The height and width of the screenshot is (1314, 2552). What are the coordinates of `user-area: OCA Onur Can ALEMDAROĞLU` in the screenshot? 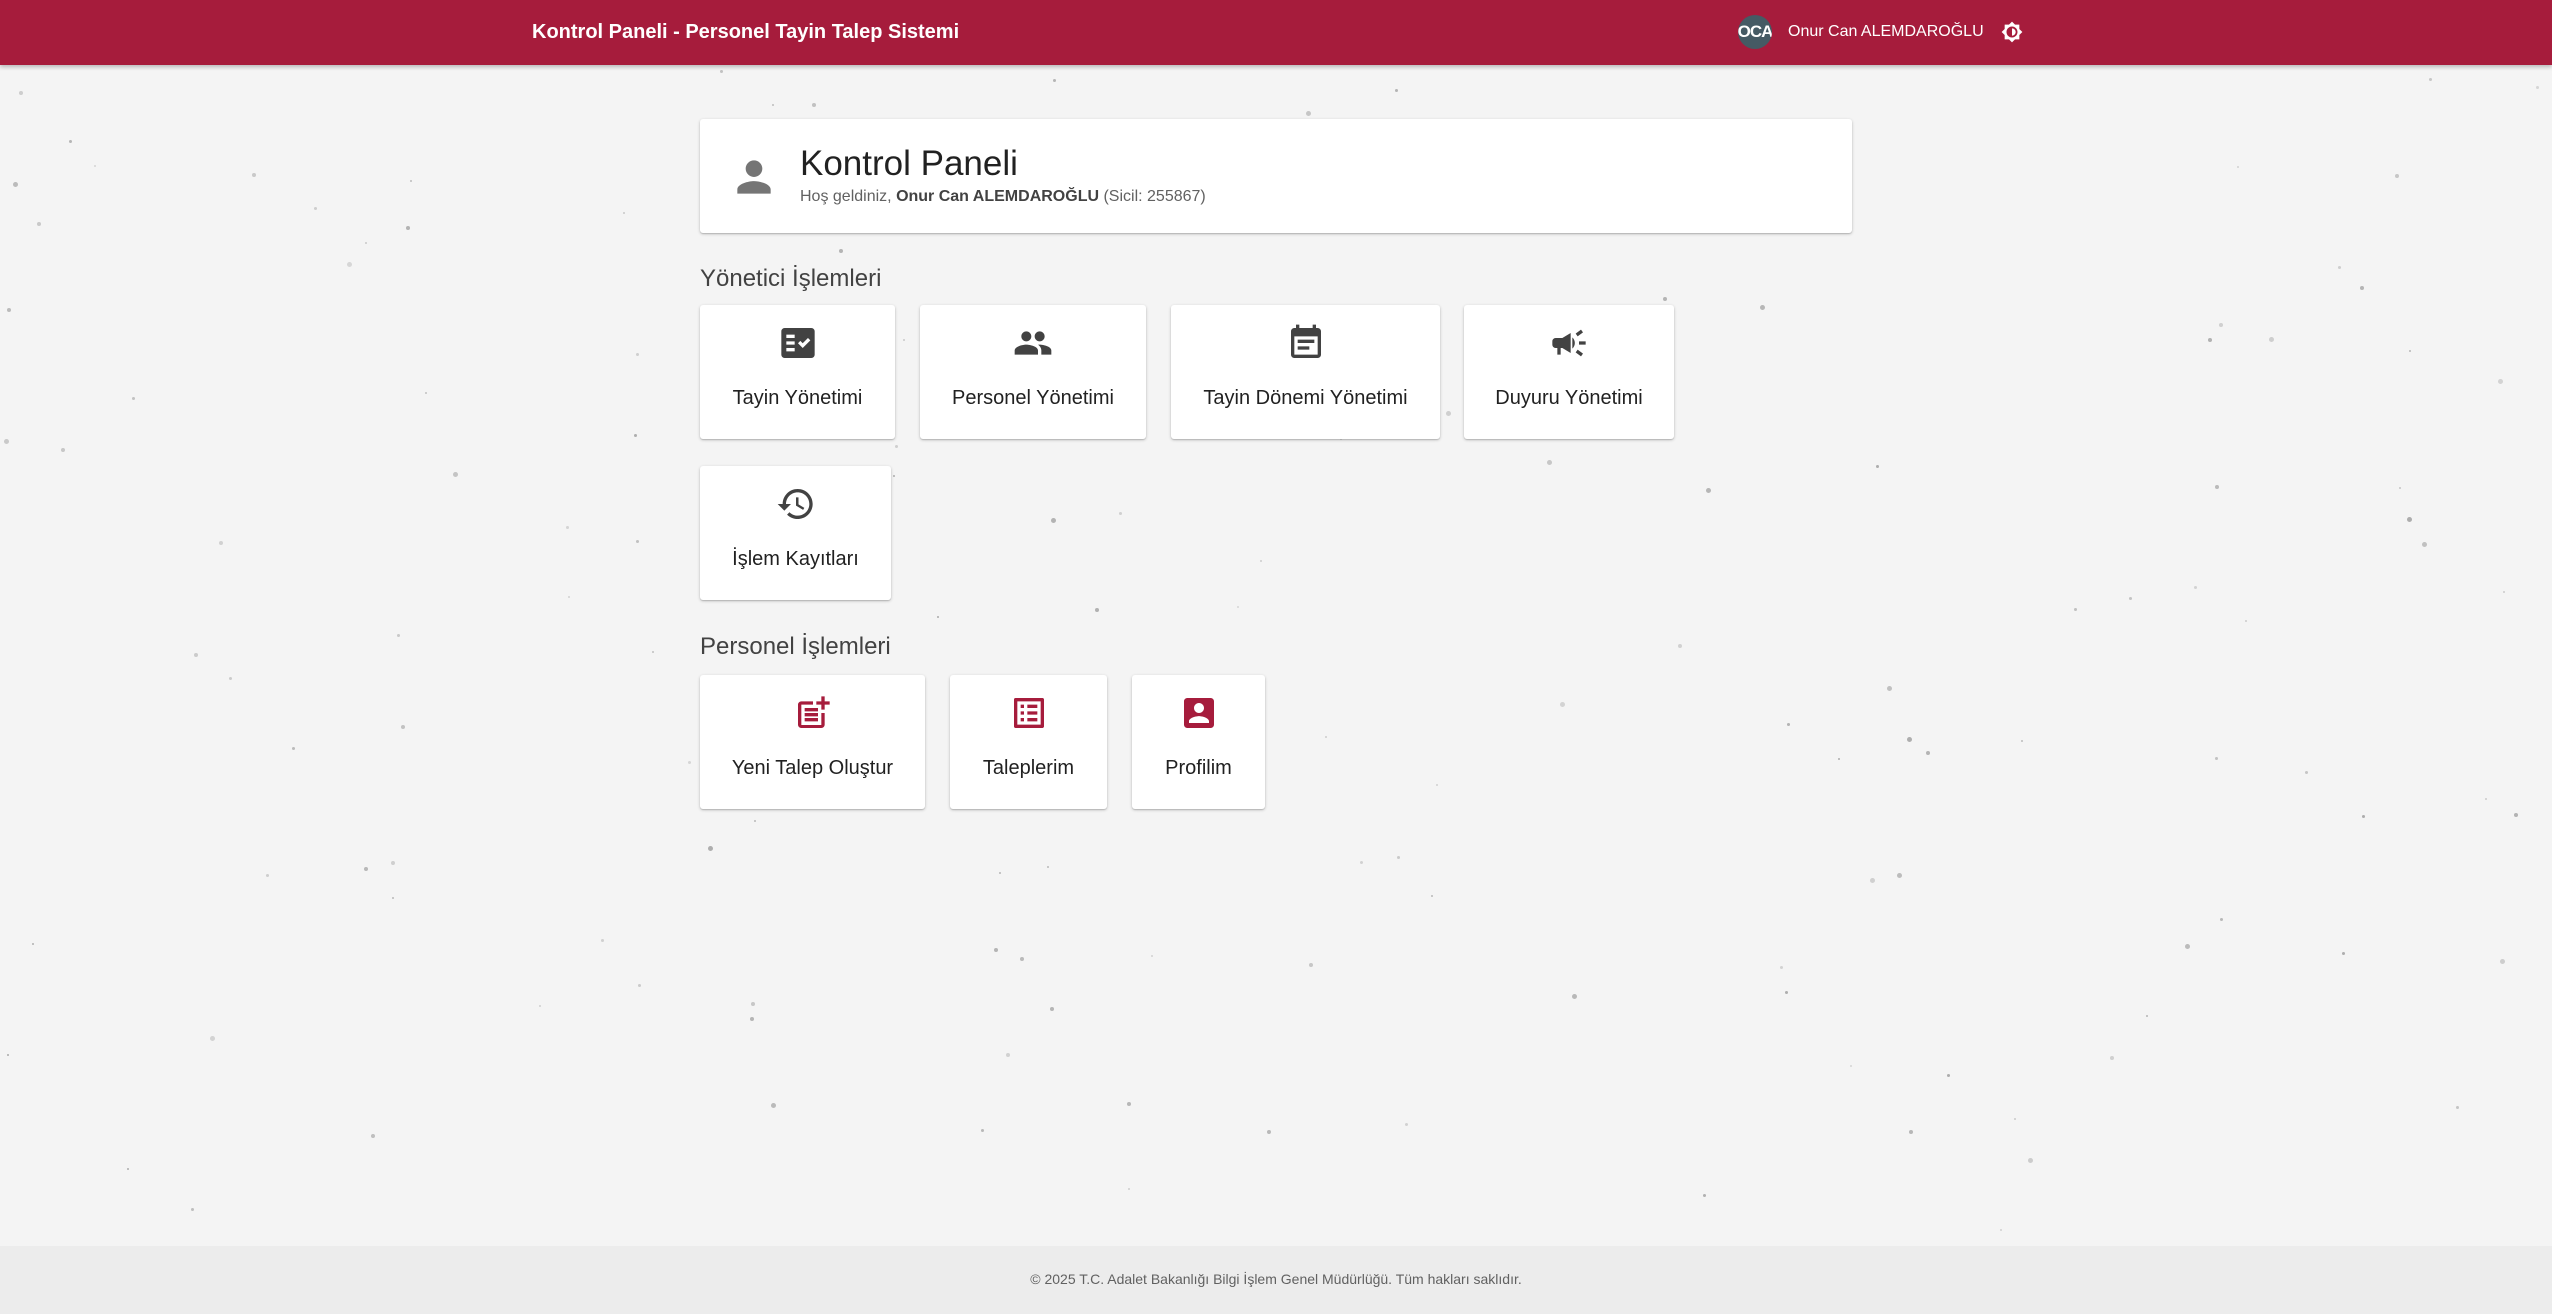 It's located at (1881, 32).